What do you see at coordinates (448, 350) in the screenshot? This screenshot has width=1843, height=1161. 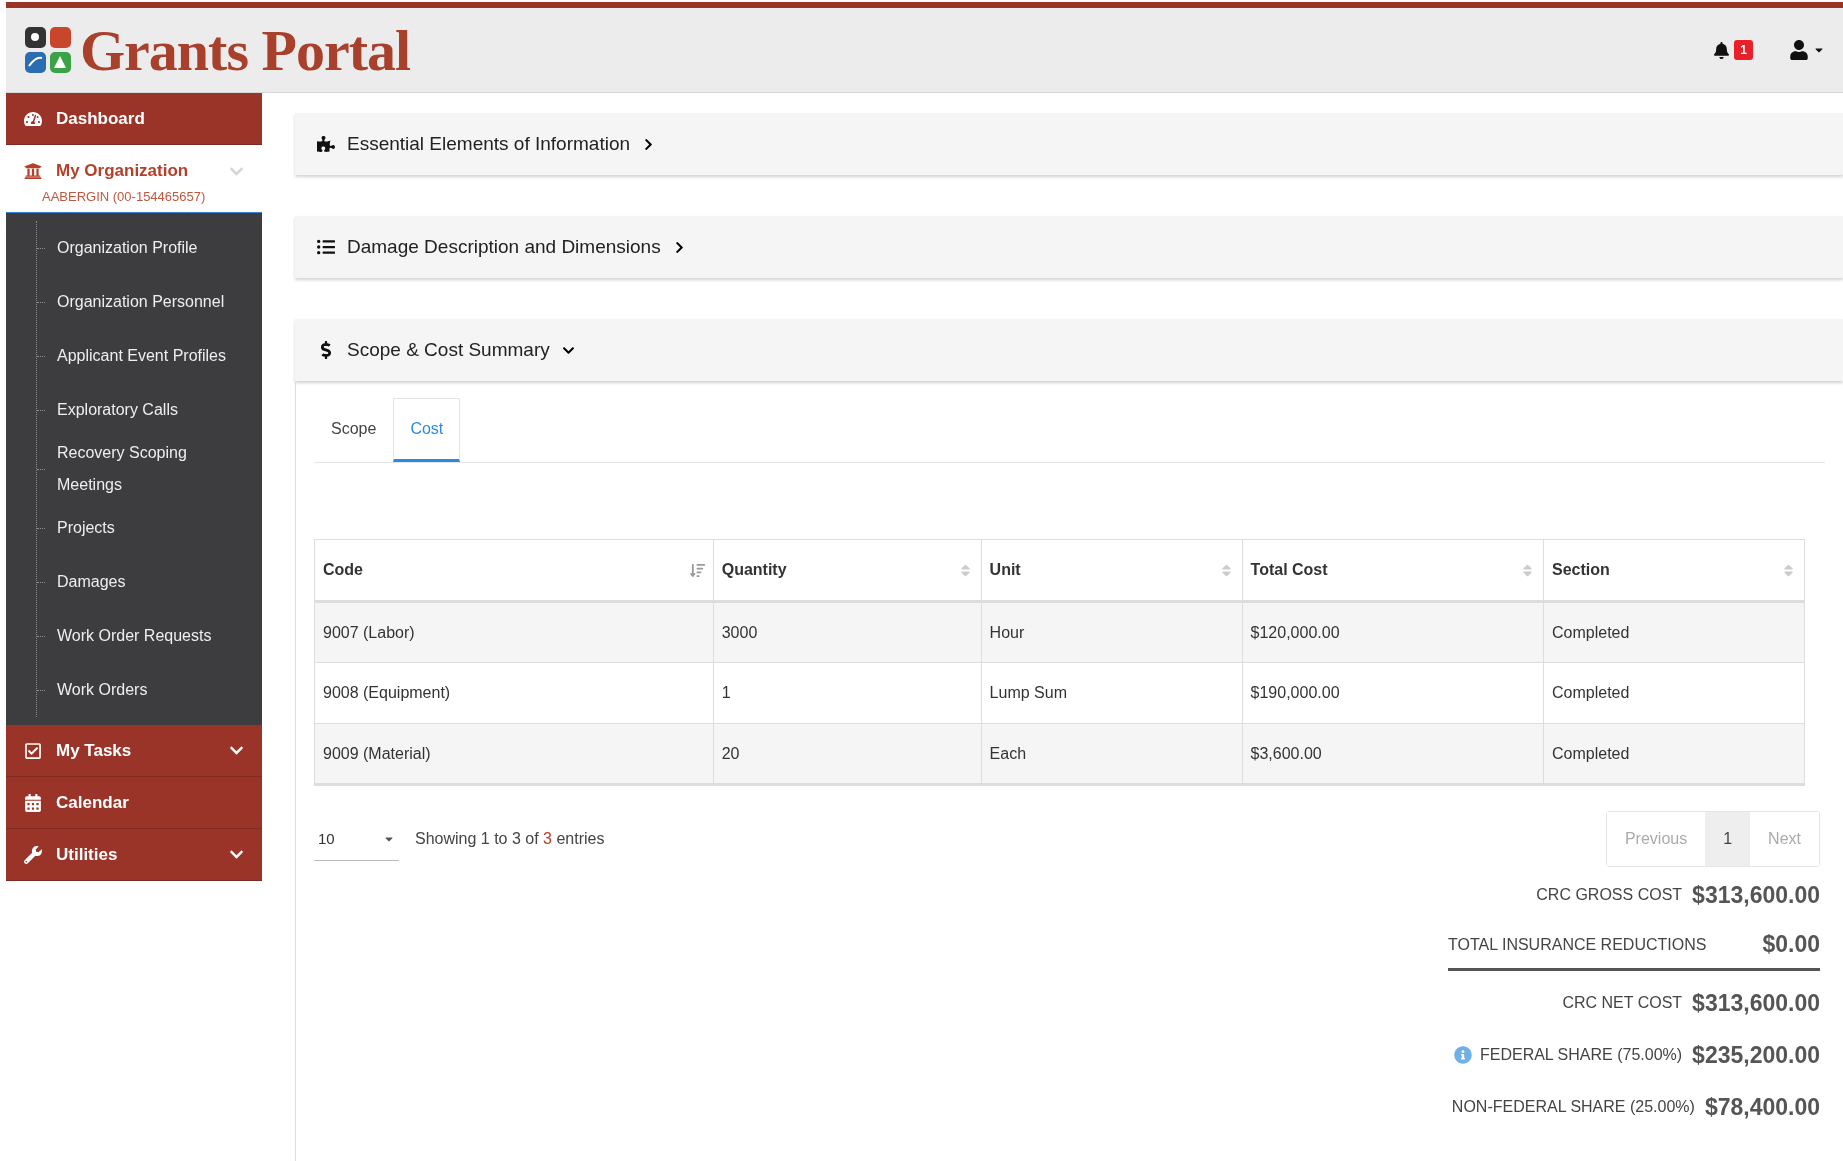 I see `panel-title: Scope & Cost Summary` at bounding box center [448, 350].